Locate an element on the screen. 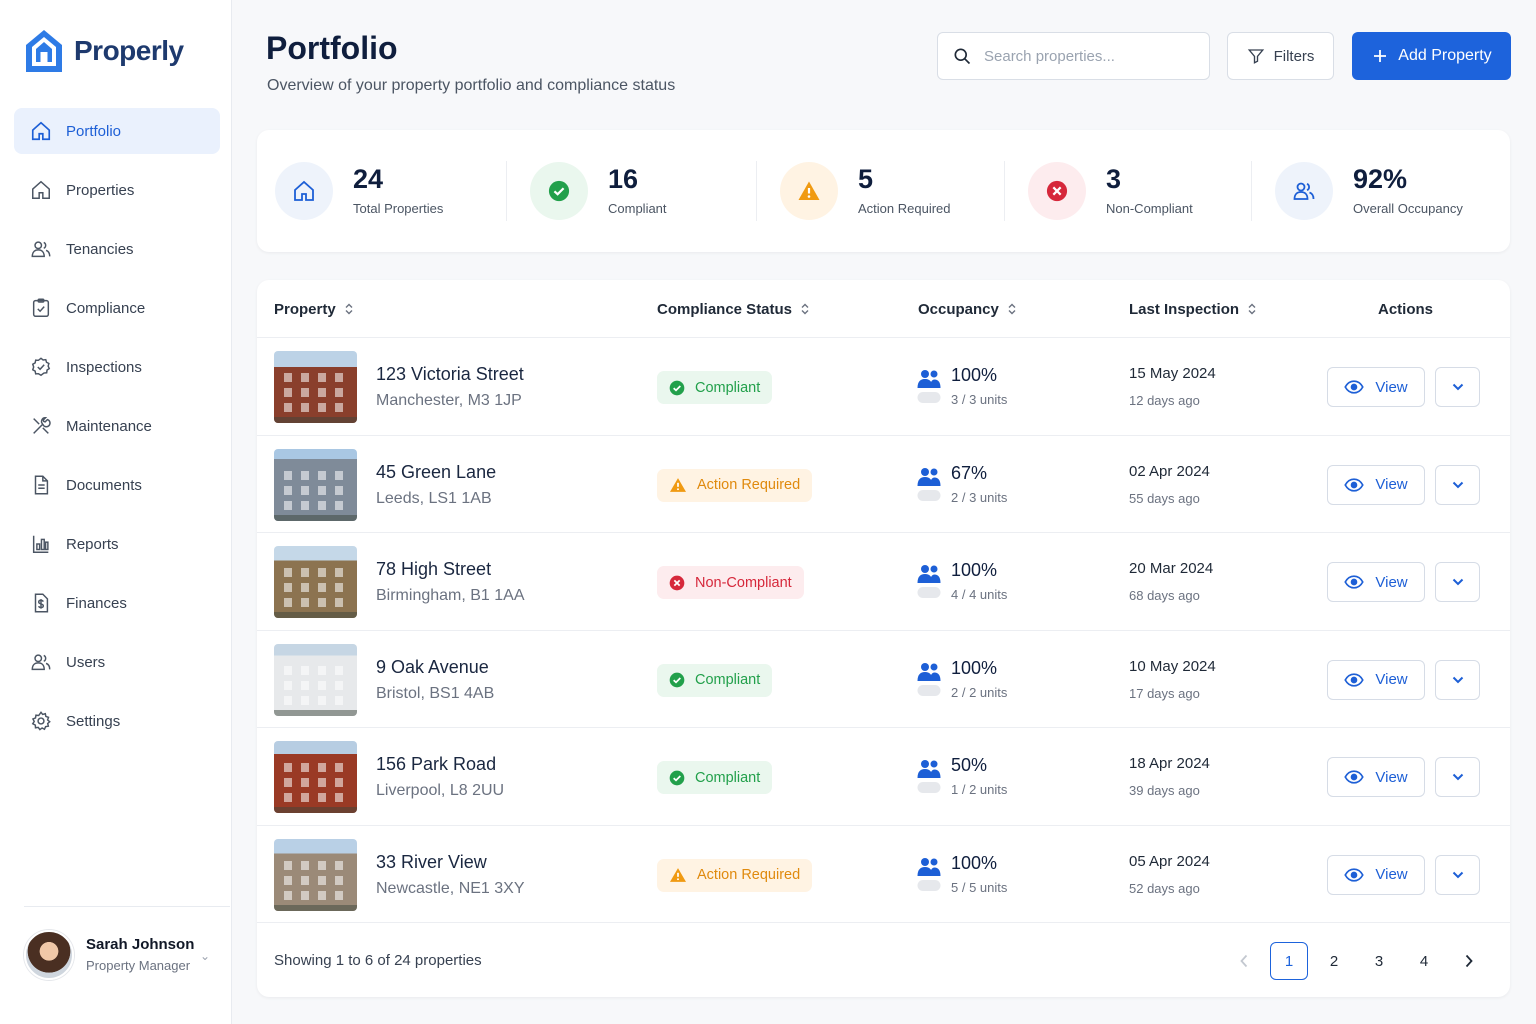  sidebar-item-label: Compliance is located at coordinates (106, 308).